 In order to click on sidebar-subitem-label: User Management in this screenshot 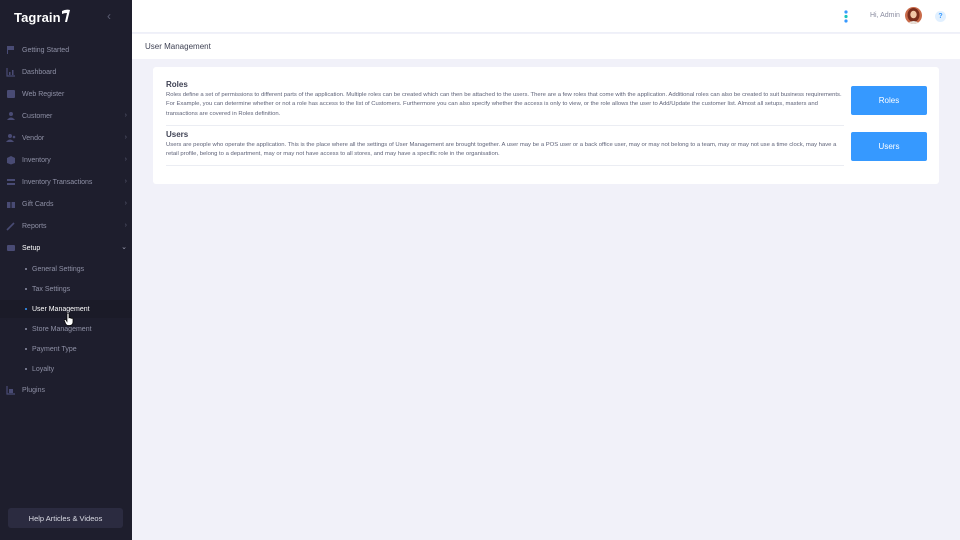, I will do `click(61, 309)`.